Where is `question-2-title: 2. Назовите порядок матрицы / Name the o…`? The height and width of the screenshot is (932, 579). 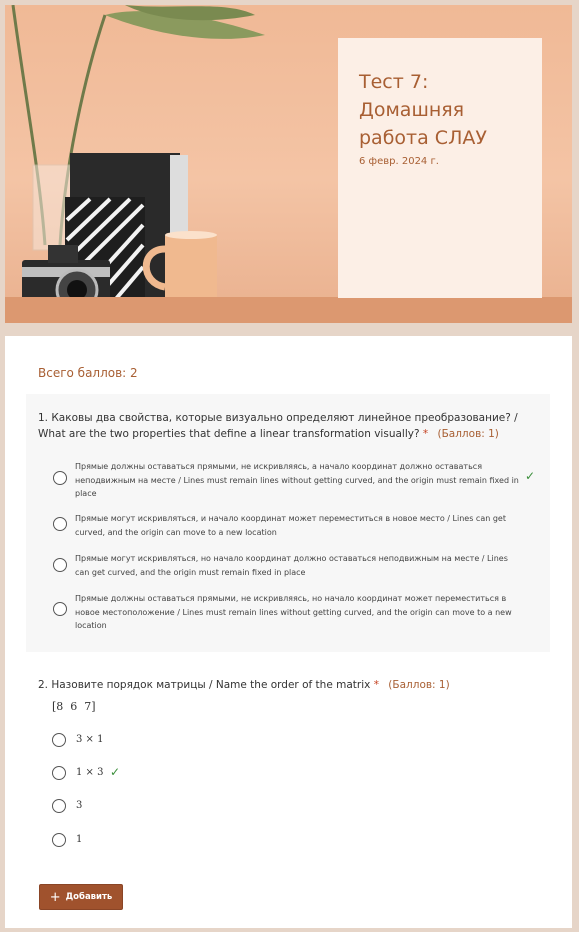 question-2-title: 2. Назовите порядок матрицы / Name the o… is located at coordinates (244, 685).